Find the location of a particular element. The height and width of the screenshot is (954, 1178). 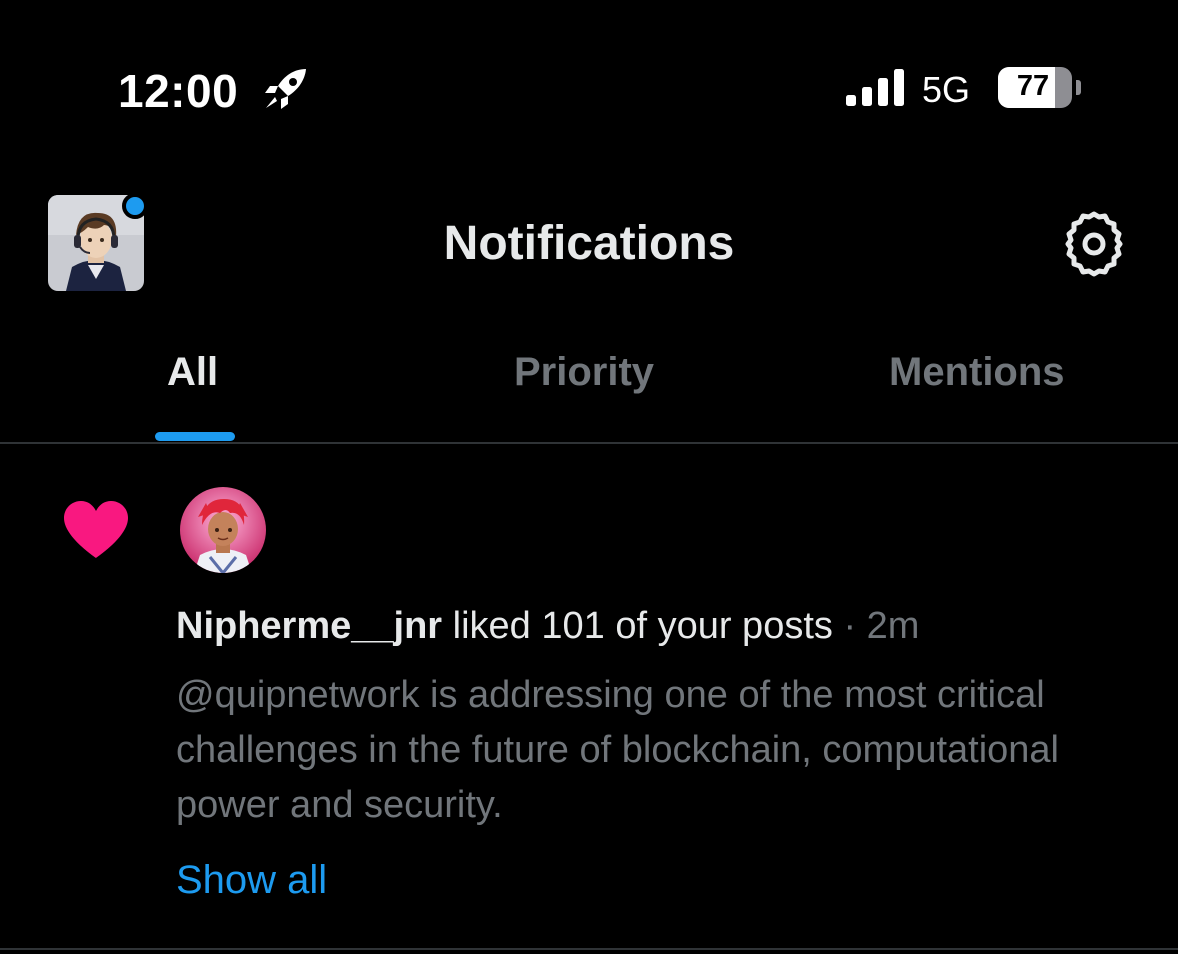

heart-icon is located at coordinates (96, 529).